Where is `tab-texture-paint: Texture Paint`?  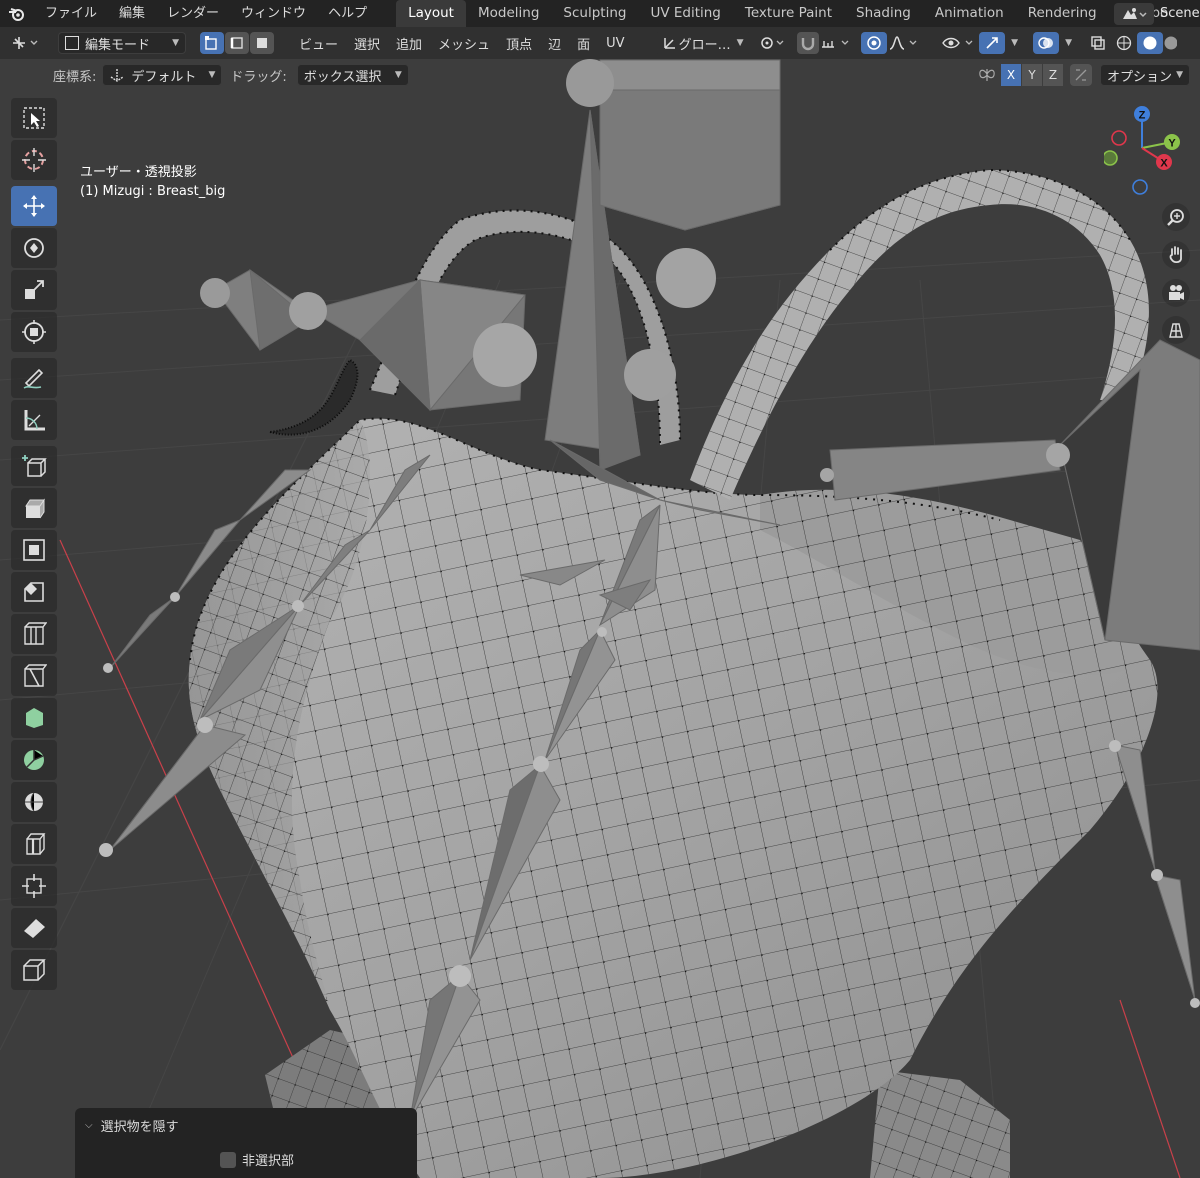
tab-texture-paint: Texture Paint is located at coordinates (788, 13).